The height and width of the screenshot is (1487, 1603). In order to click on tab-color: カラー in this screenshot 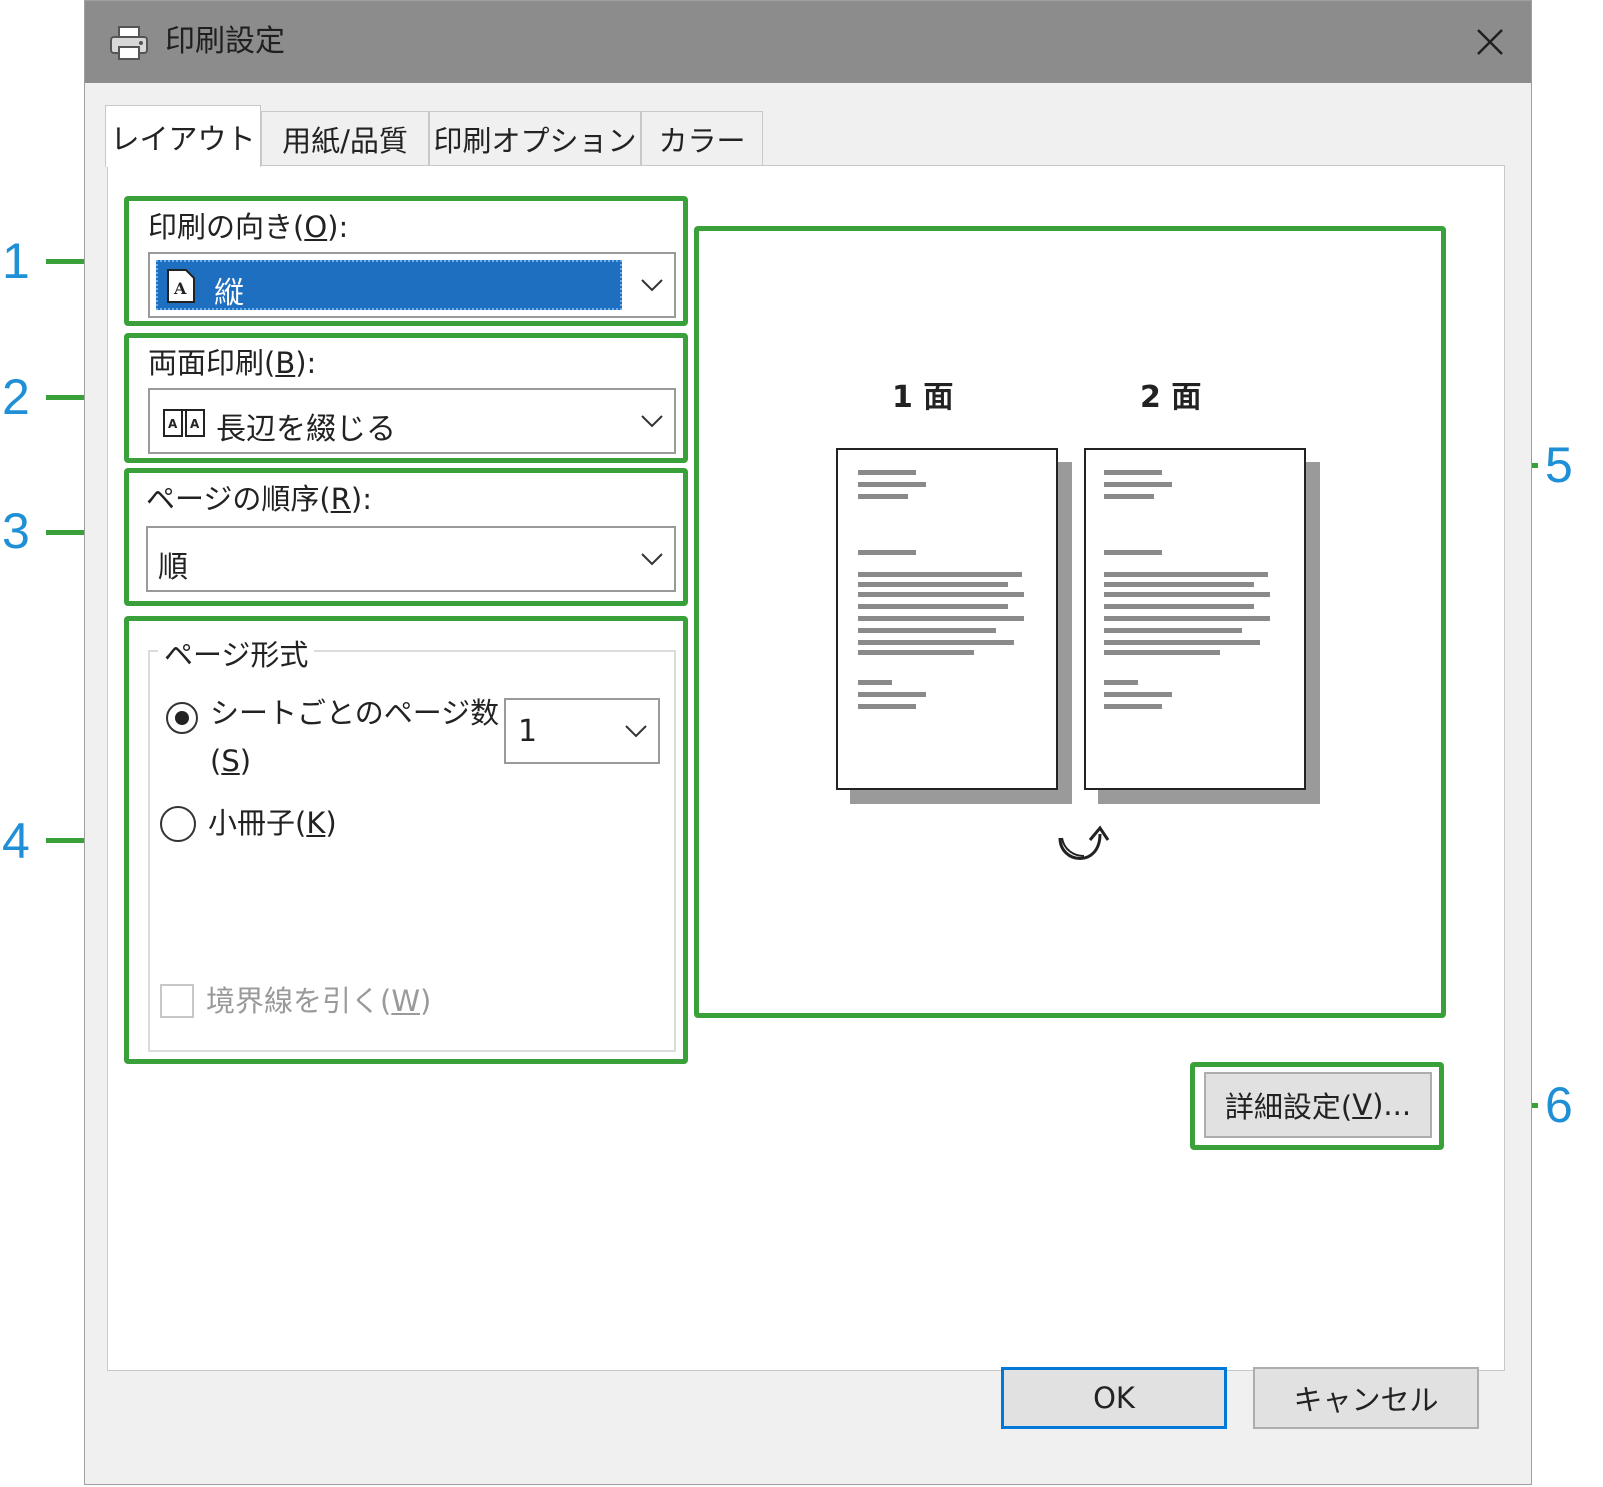, I will do `click(702, 138)`.